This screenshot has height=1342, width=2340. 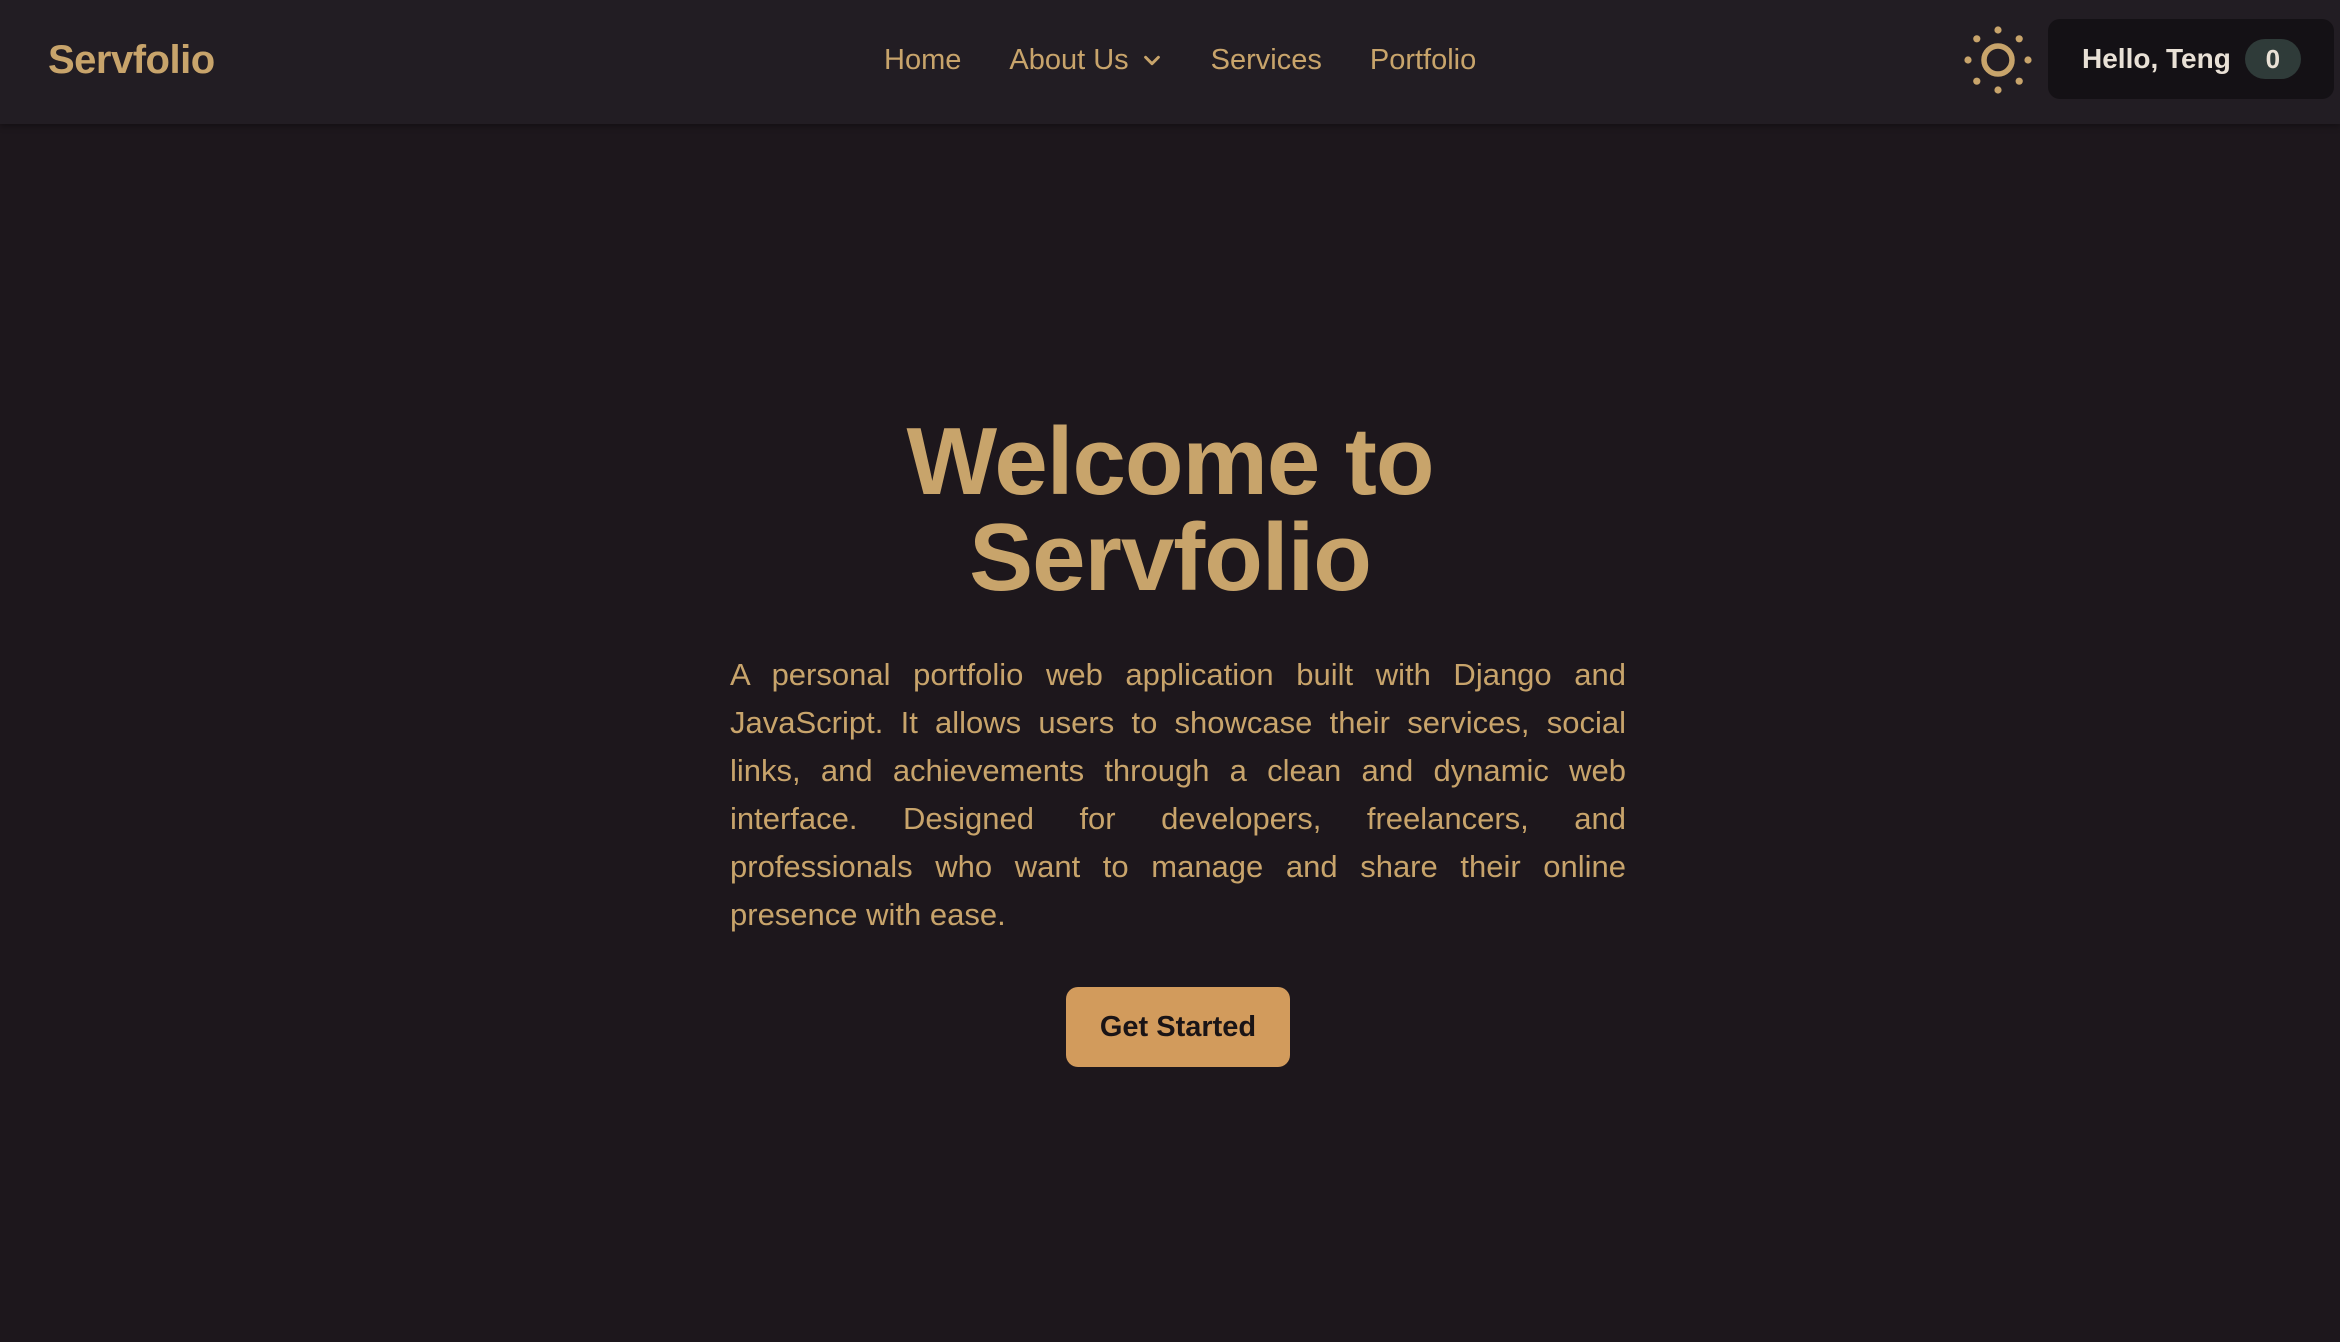 I want to click on user-menu-button: Hello, Teng 0, so click(x=2191, y=59).